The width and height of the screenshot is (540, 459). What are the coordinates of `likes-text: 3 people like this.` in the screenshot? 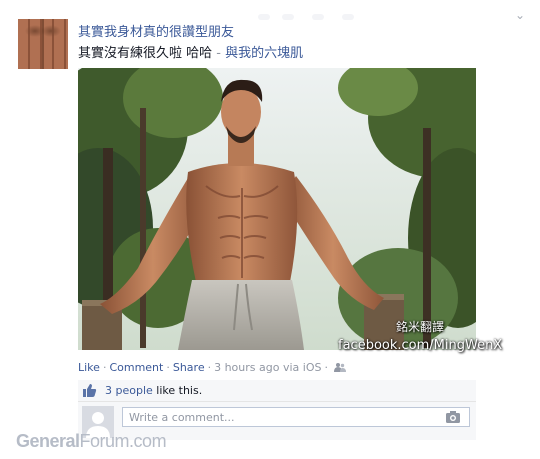 It's located at (153, 390).